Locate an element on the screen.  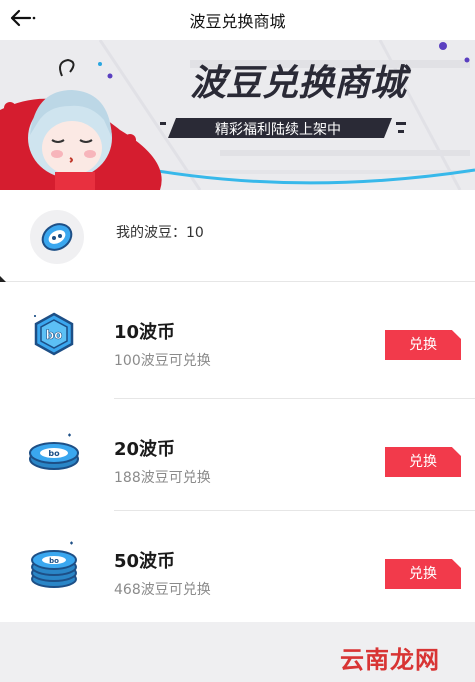
page-title: 波豆兑换商城 is located at coordinates (237, 21).